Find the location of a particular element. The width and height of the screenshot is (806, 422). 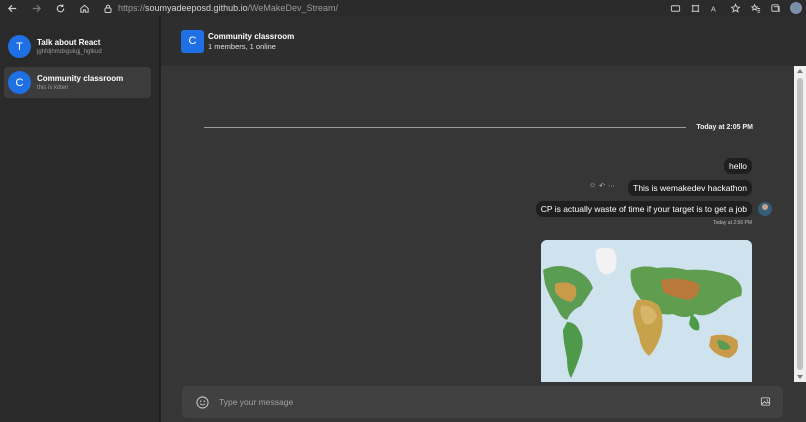

back-button is located at coordinates (12, 8).